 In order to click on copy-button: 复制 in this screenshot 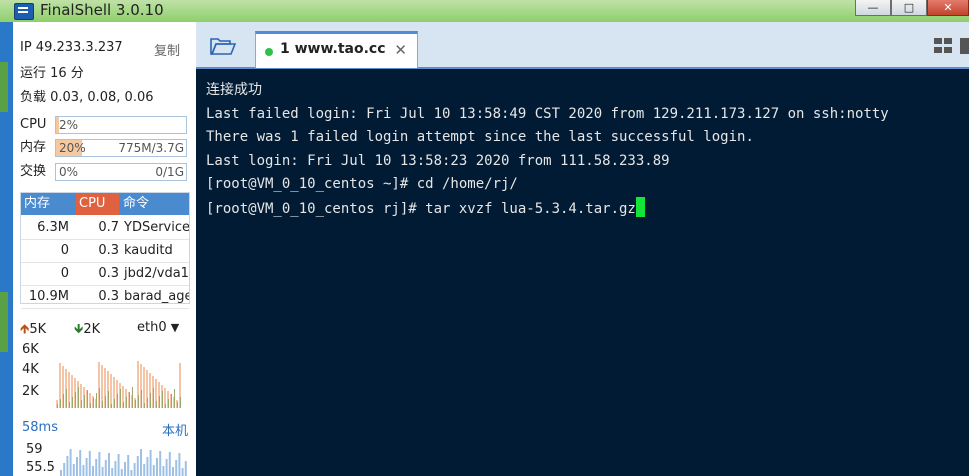, I will do `click(167, 49)`.